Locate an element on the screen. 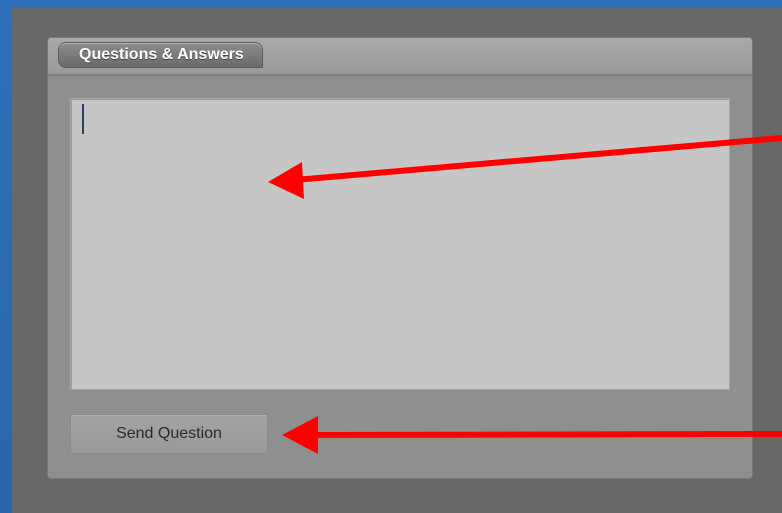  arrow-to-input is located at coordinates (525, 167).